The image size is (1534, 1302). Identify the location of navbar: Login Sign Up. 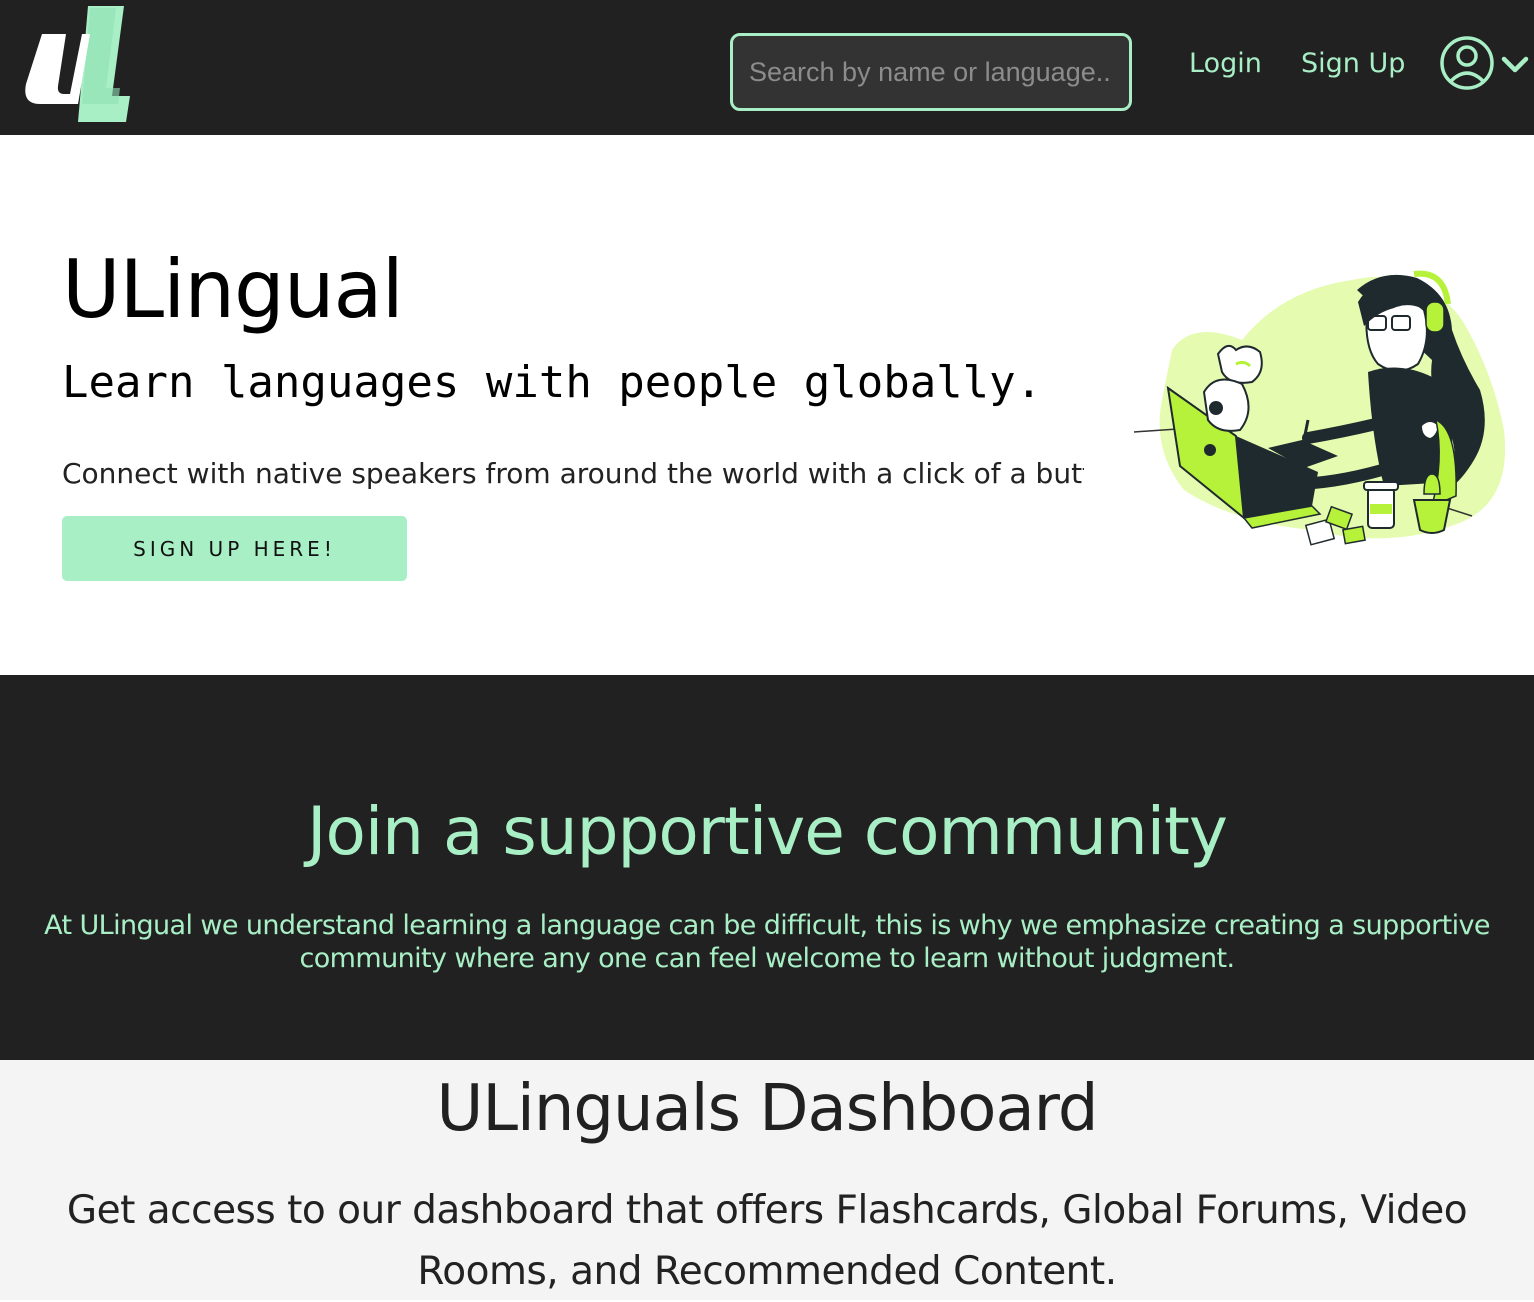
(767, 67).